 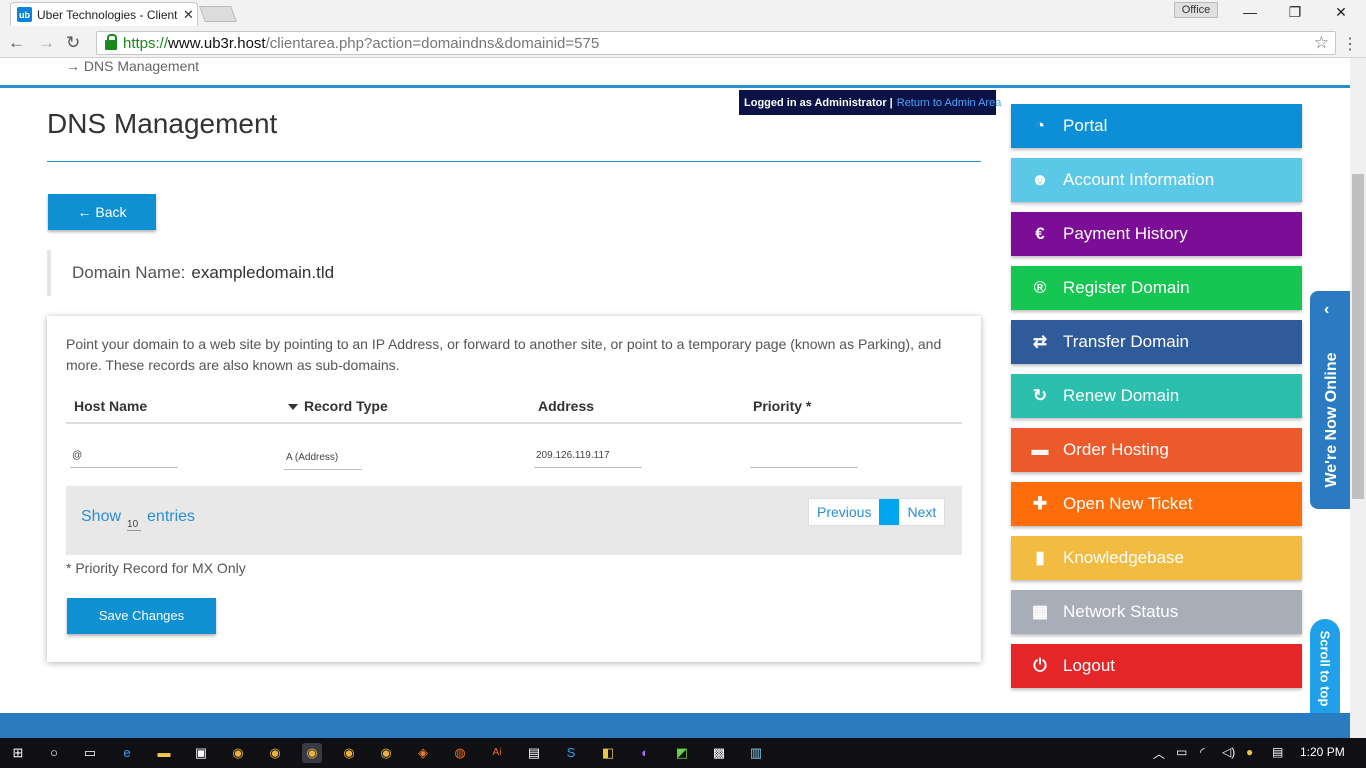 What do you see at coordinates (719, 753) in the screenshot?
I see `remote-desktop-icon: ▩` at bounding box center [719, 753].